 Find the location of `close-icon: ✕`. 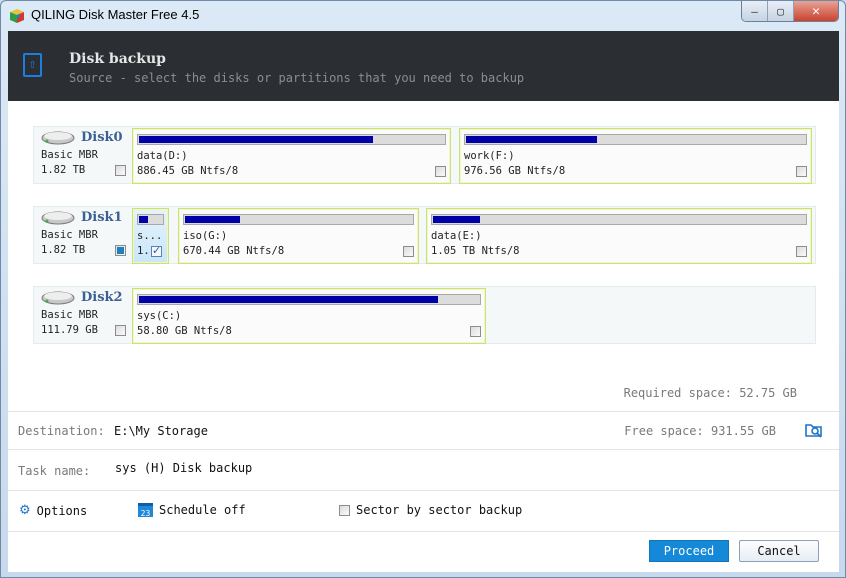

close-icon: ✕ is located at coordinates (816, 11).